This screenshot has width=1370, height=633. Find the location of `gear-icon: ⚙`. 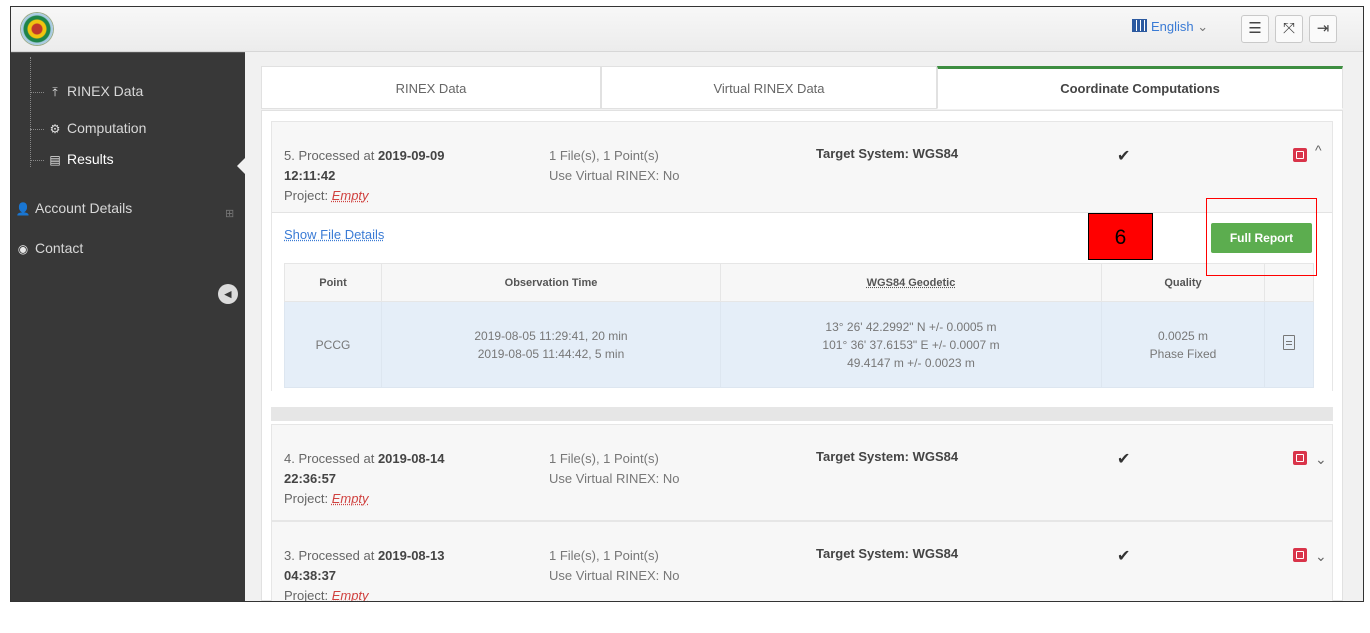

gear-icon: ⚙ is located at coordinates (55, 129).